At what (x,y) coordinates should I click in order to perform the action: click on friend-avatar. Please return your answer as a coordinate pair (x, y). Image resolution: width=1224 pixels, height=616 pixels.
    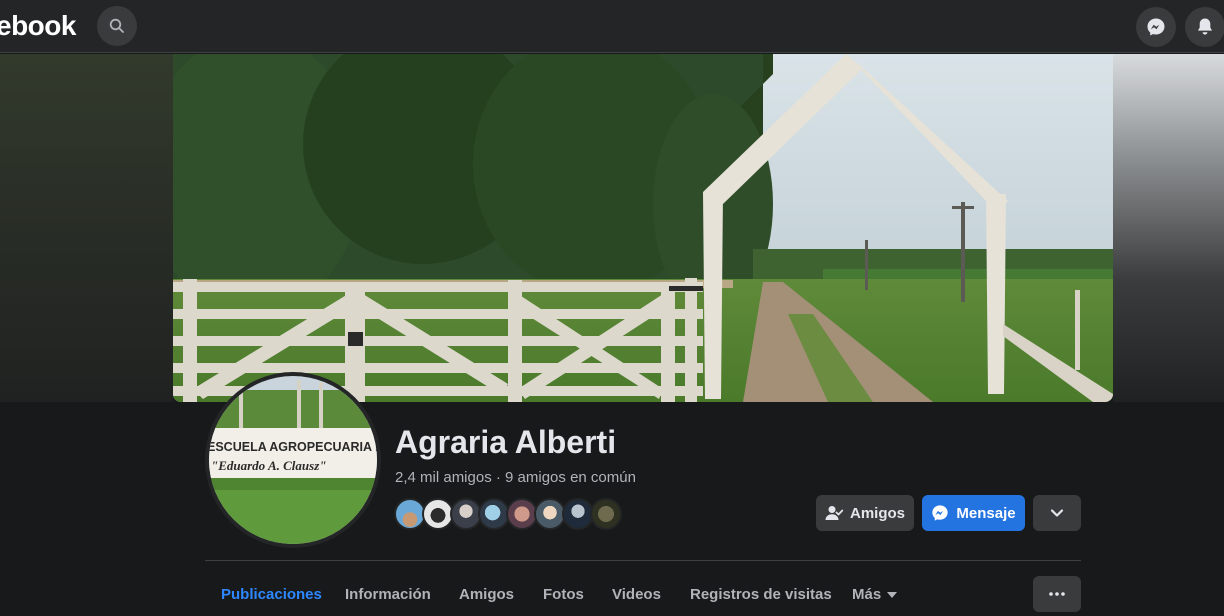
    Looking at the image, I should click on (606, 514).